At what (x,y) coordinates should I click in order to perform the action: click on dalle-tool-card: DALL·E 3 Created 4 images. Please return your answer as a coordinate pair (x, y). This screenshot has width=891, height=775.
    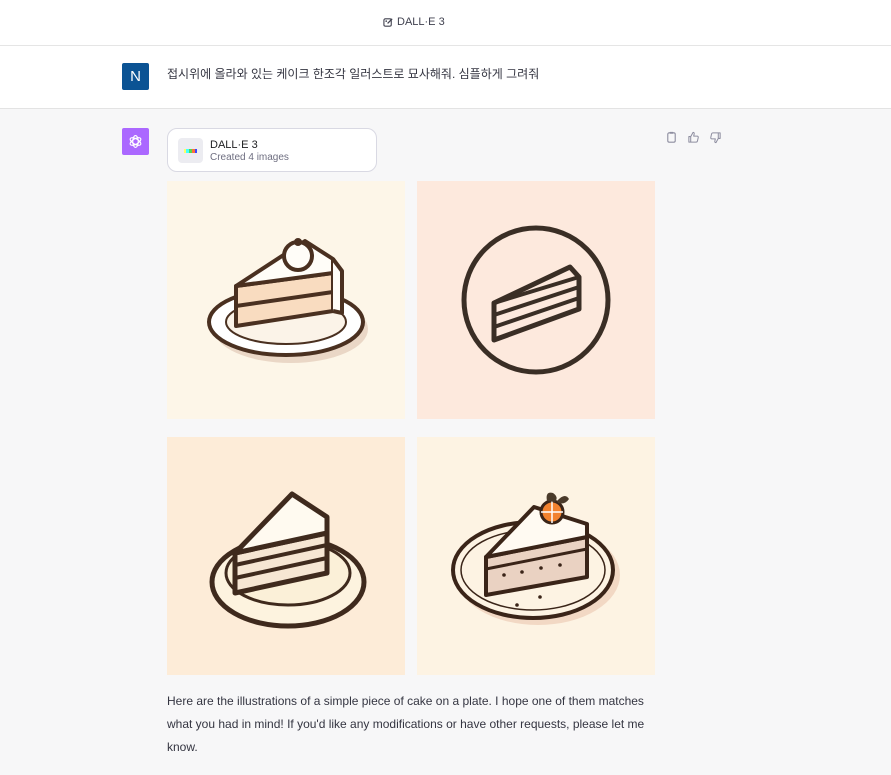
    Looking at the image, I should click on (272, 150).